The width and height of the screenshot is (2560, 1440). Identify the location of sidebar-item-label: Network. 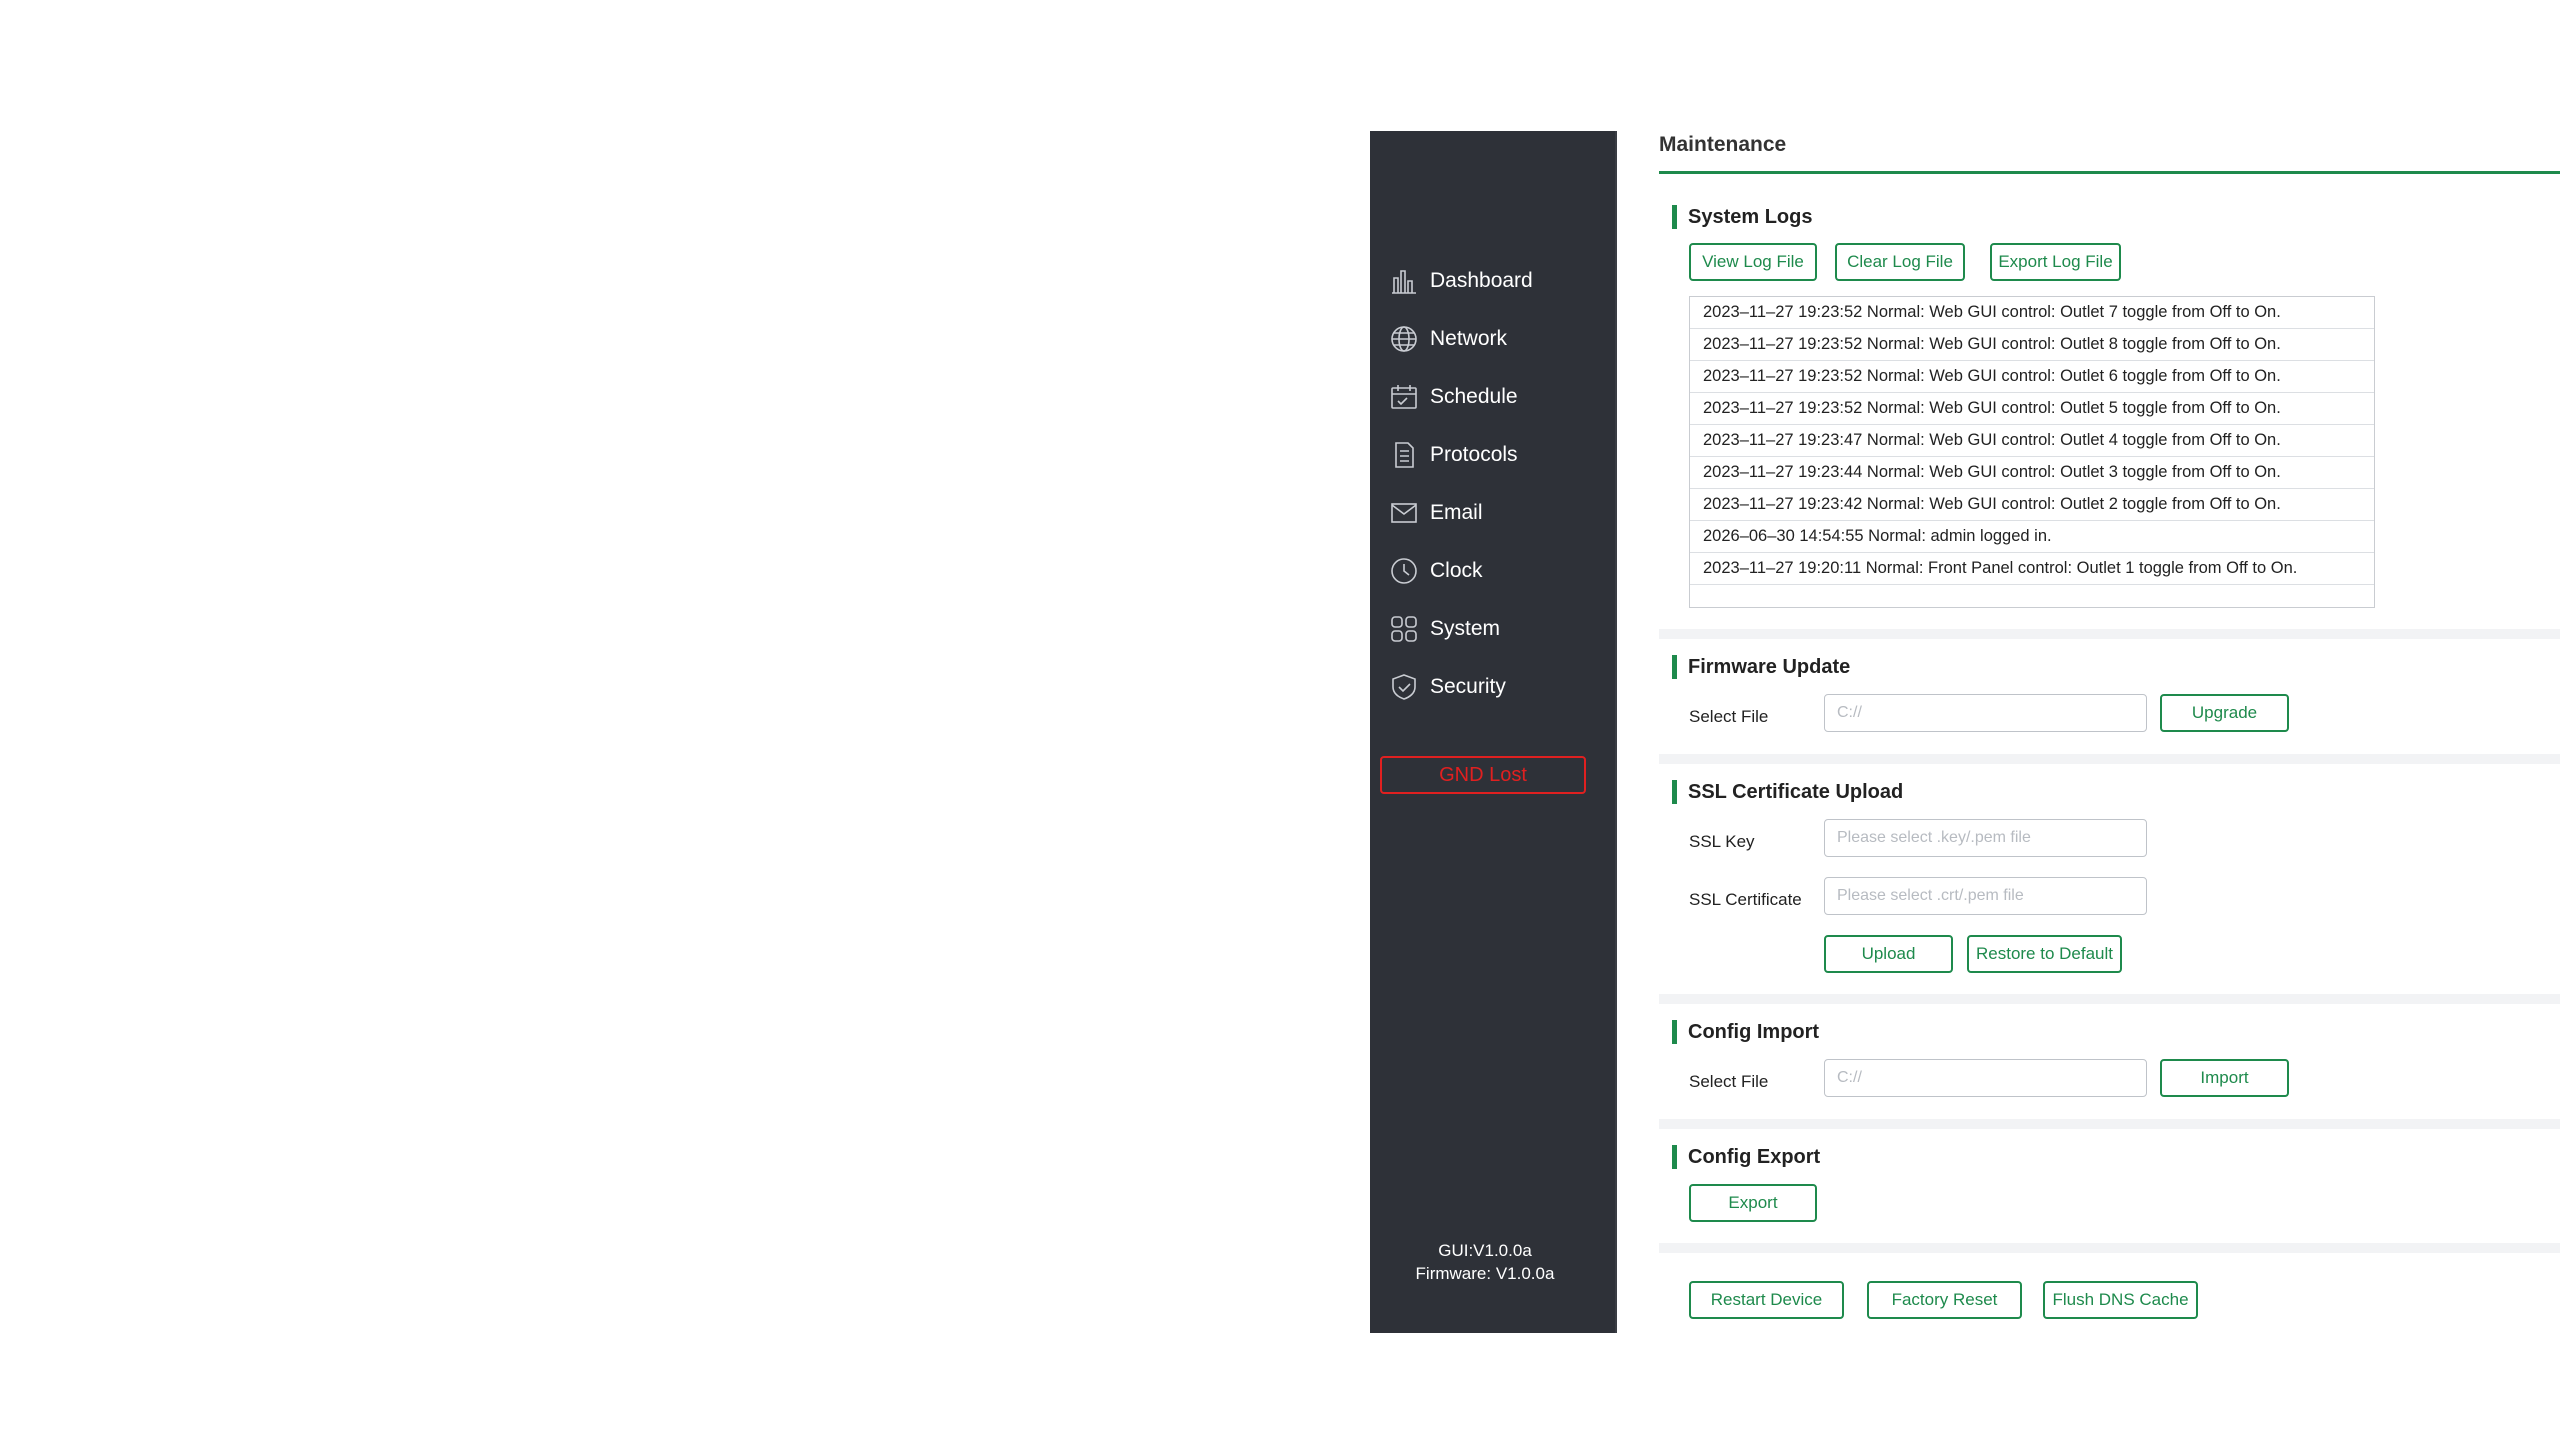
(1469, 338).